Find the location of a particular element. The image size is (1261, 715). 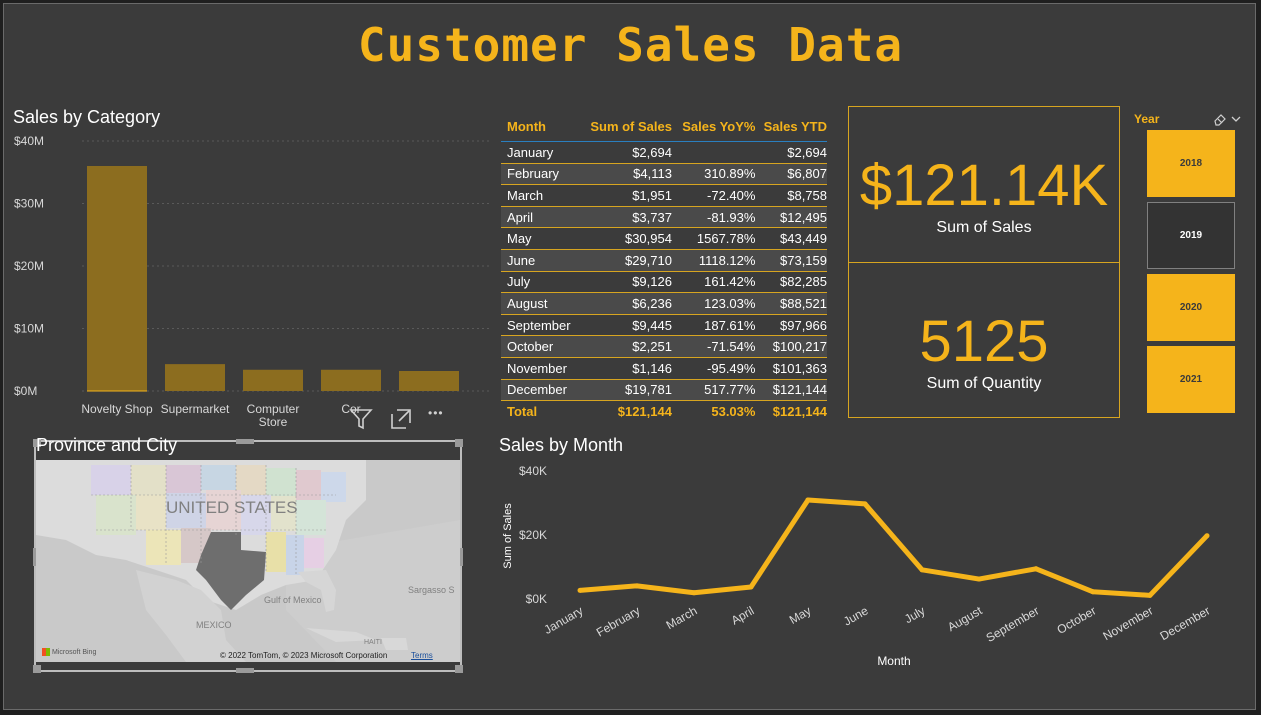

table-row: April $3,737 -81.93% $12,495 is located at coordinates (664, 217).